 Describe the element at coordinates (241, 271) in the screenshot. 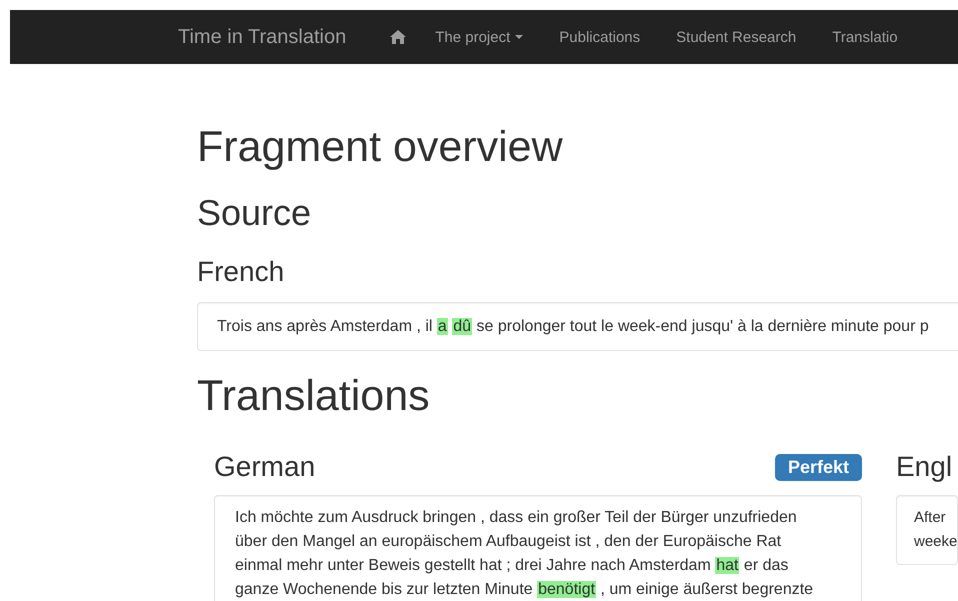

I see `language-heading: French` at that location.